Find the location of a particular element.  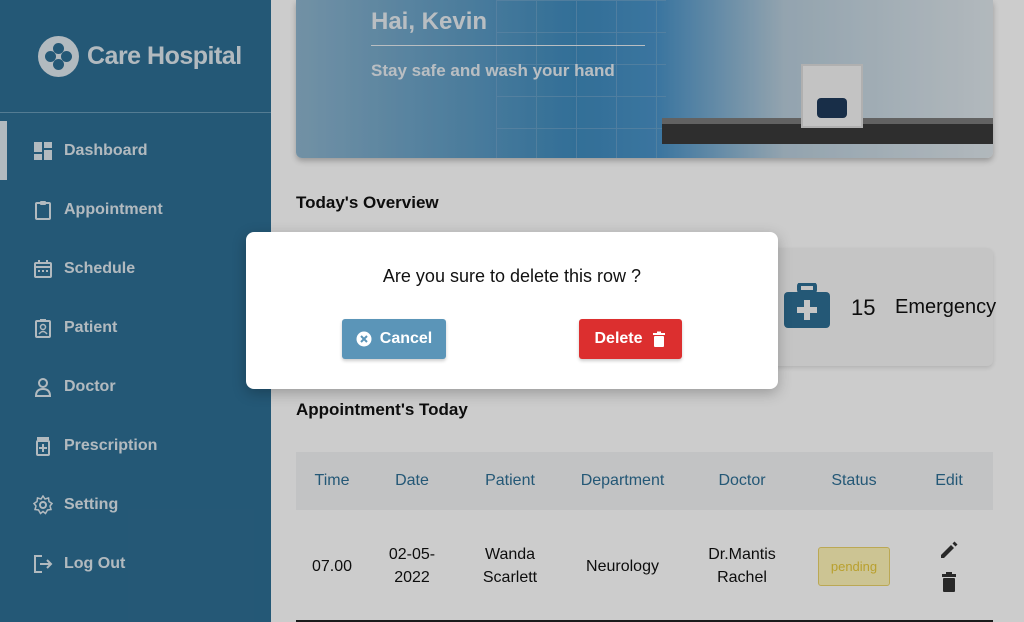

cancel-button-label: Cancel is located at coordinates (406, 338).